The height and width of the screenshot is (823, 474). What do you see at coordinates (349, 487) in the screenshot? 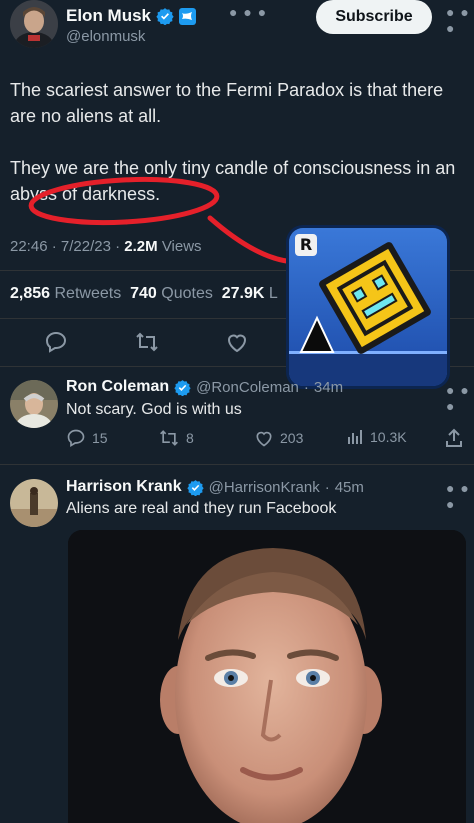
I see `reply2-time: 45m` at bounding box center [349, 487].